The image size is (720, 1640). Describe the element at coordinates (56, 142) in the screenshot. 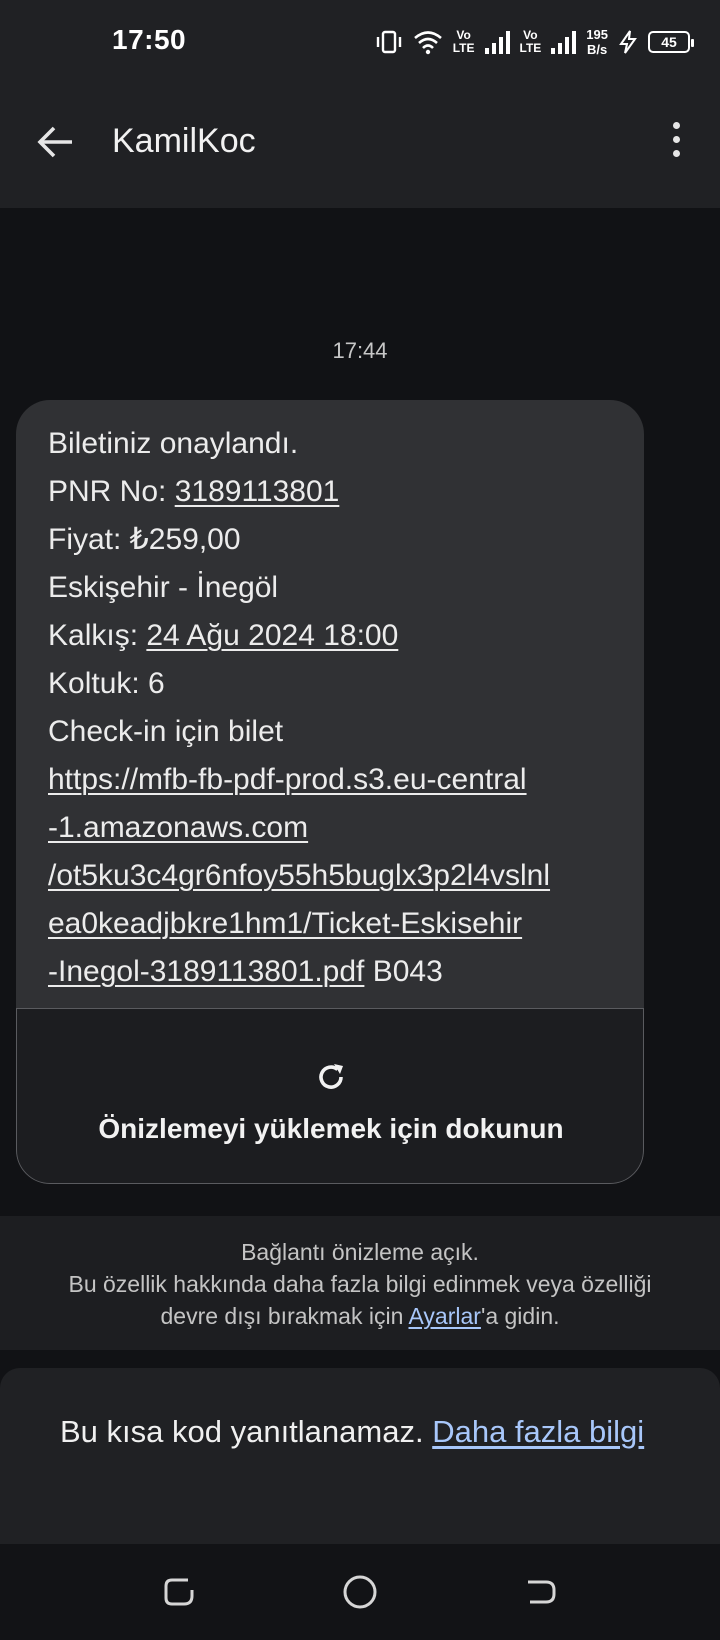

I see `back-arrow-icon` at that location.